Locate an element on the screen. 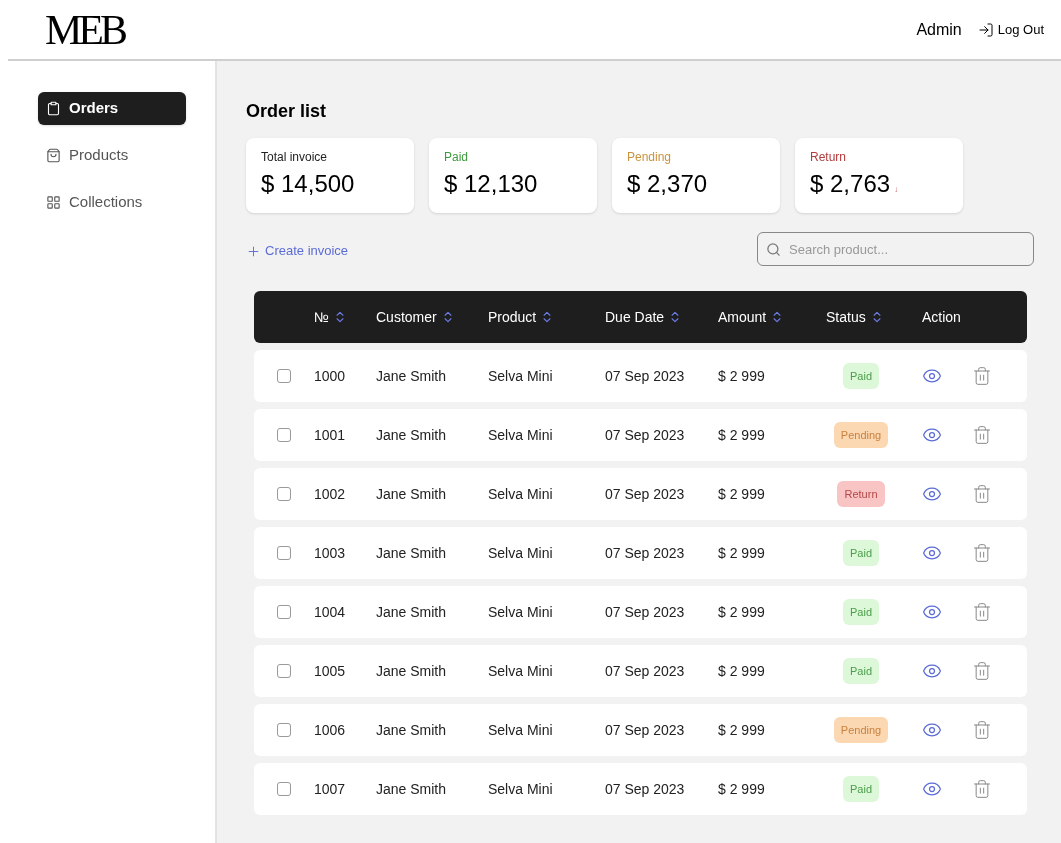 This screenshot has height=843, width=1061. search-icon is located at coordinates (773, 249).